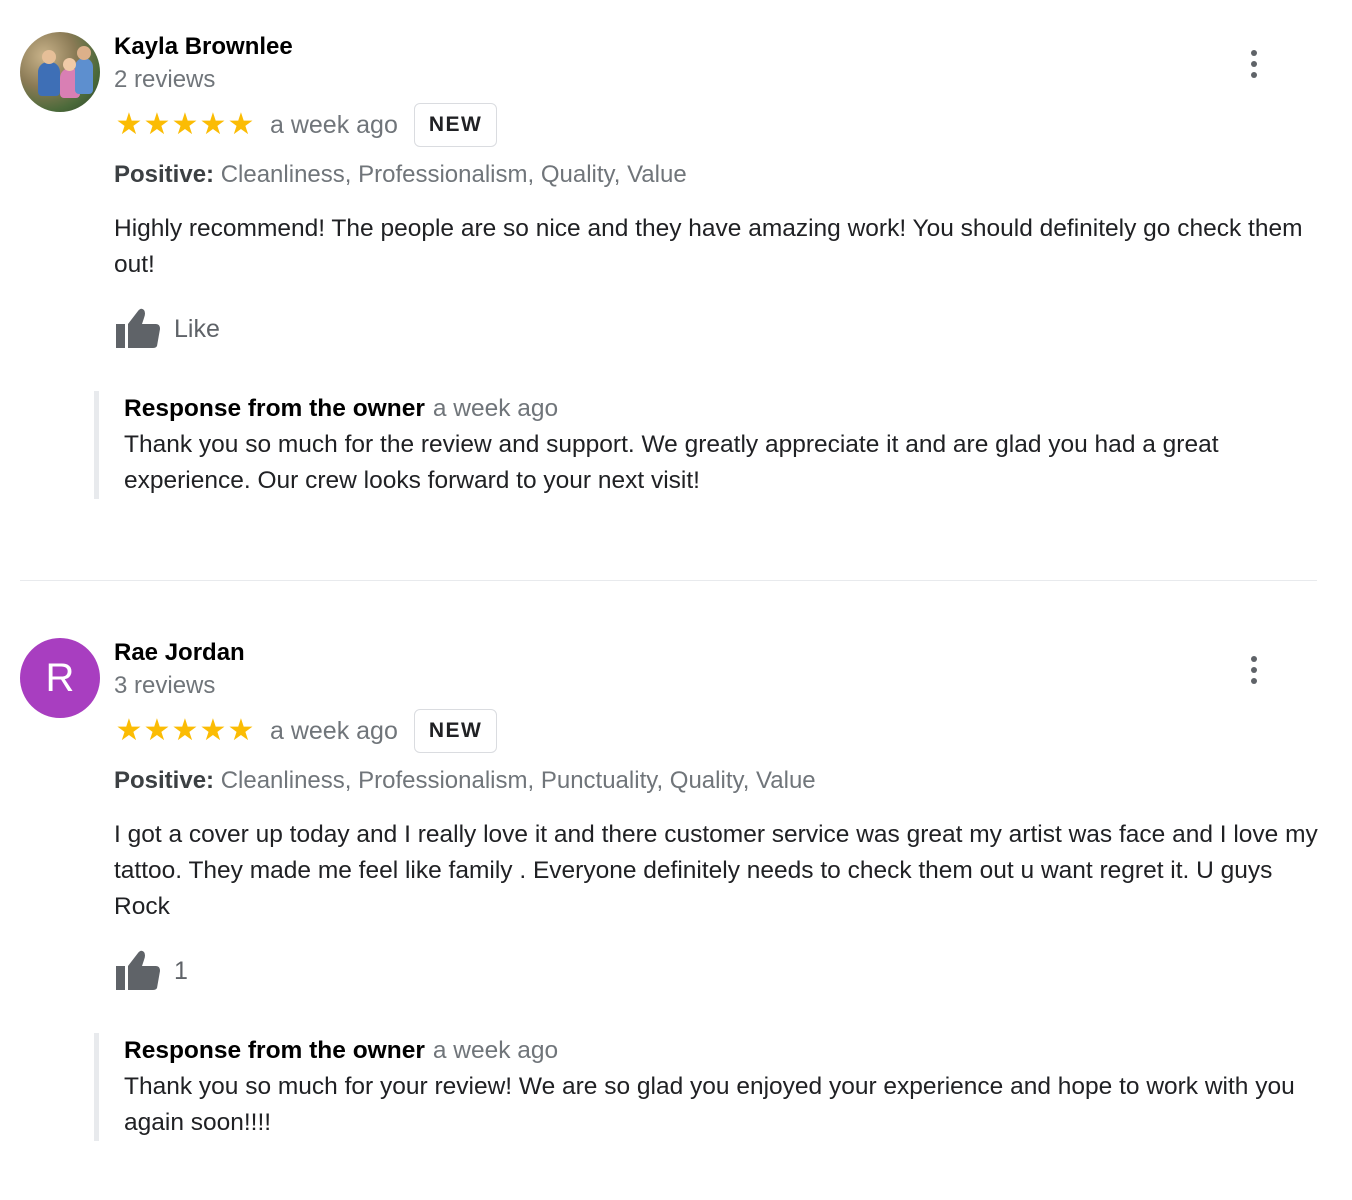  I want to click on avatar: R, so click(60, 678).